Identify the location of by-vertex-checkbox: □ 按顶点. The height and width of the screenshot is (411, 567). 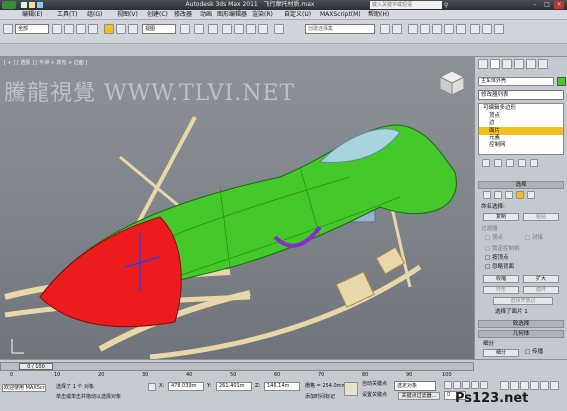
(496, 258).